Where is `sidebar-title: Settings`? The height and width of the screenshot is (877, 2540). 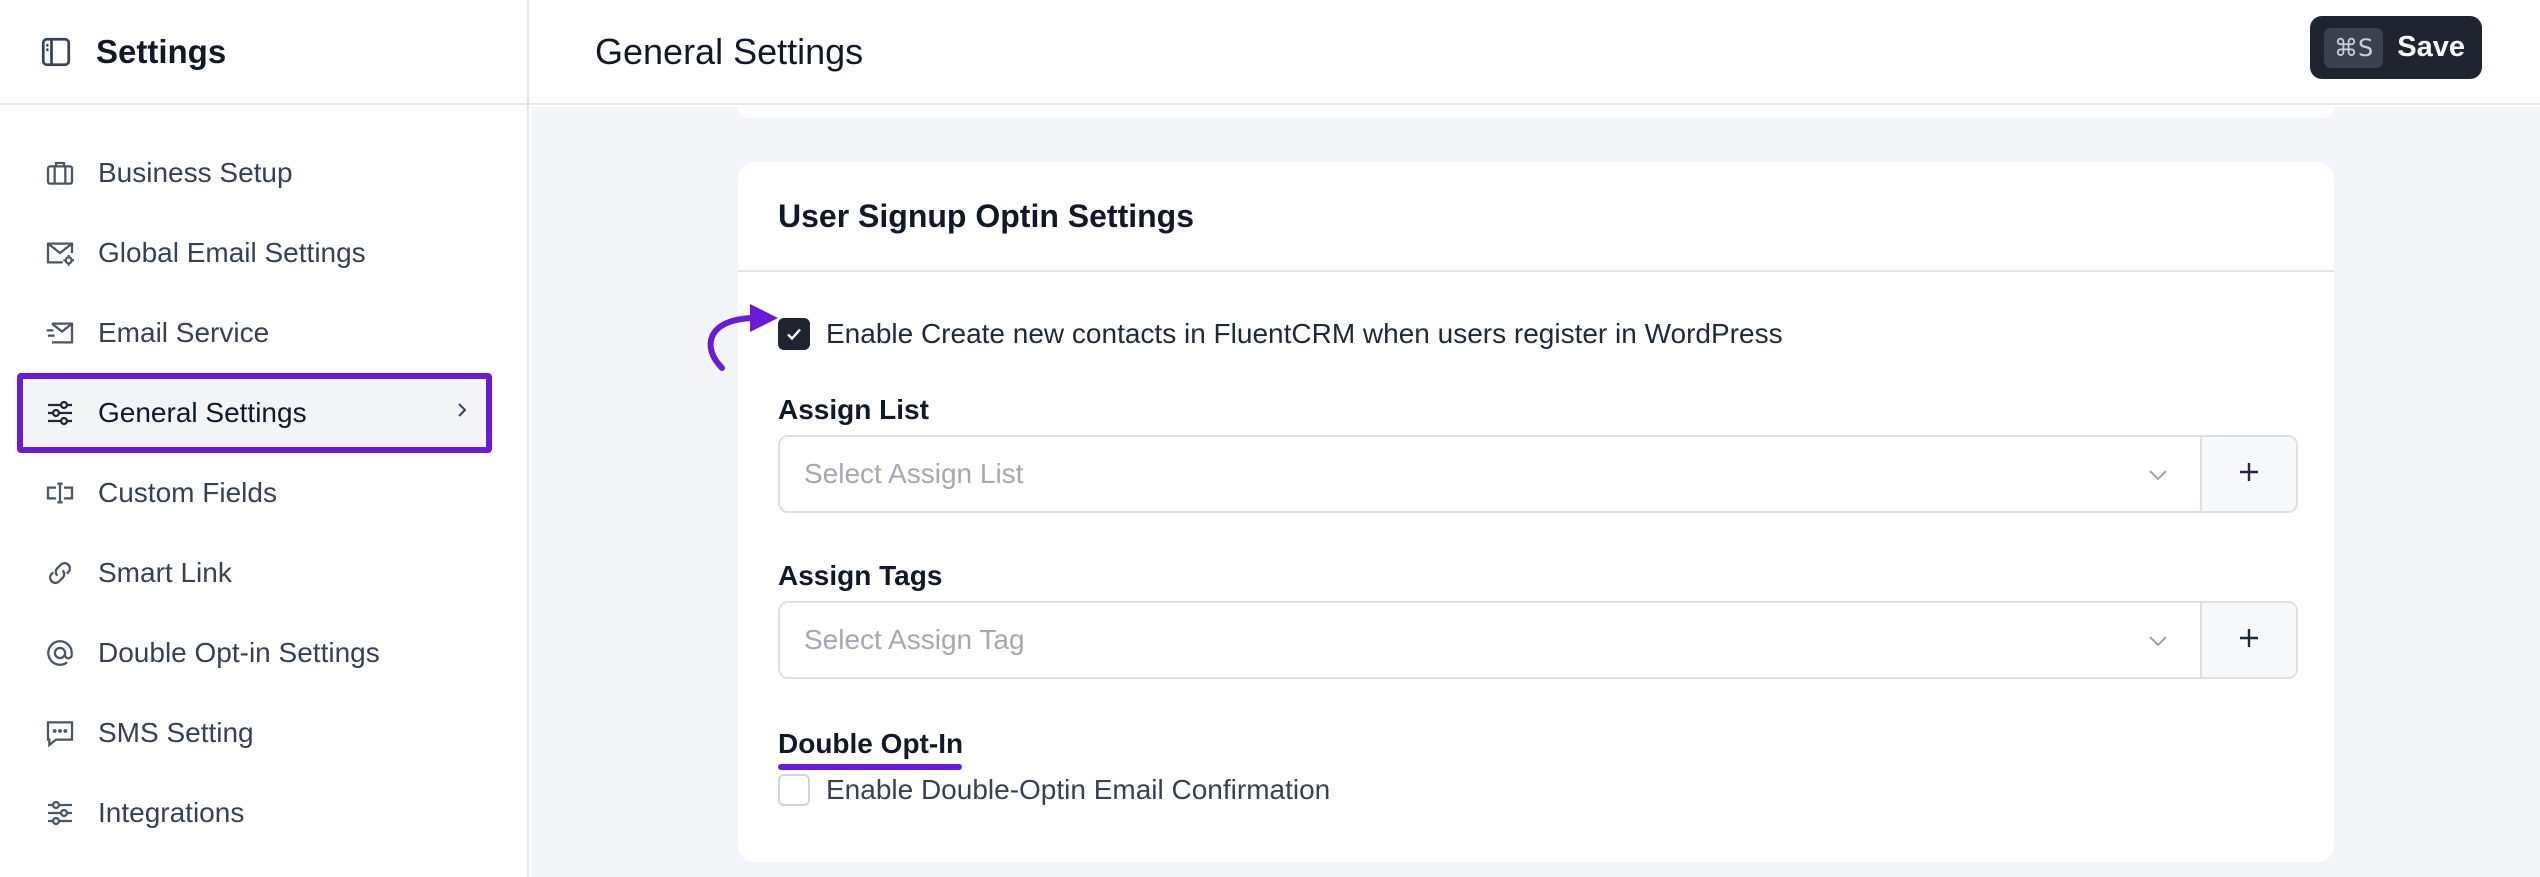
sidebar-title: Settings is located at coordinates (161, 51).